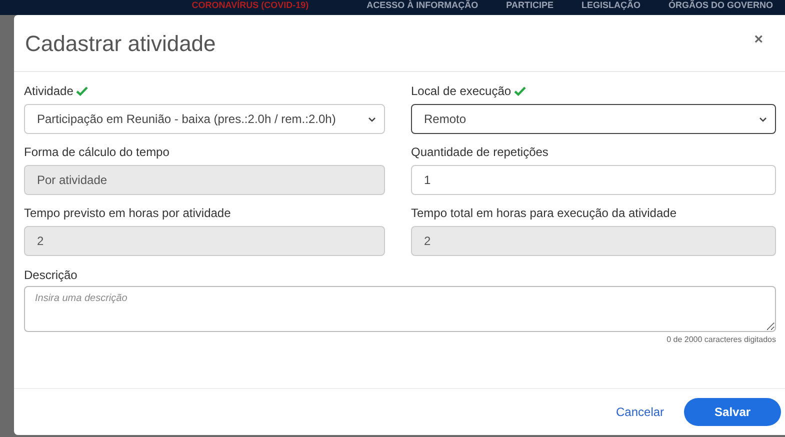 Image resolution: width=785 pixels, height=437 pixels. What do you see at coordinates (543, 213) in the screenshot?
I see `field-label: Tempo total em horas para execução da atividade` at bounding box center [543, 213].